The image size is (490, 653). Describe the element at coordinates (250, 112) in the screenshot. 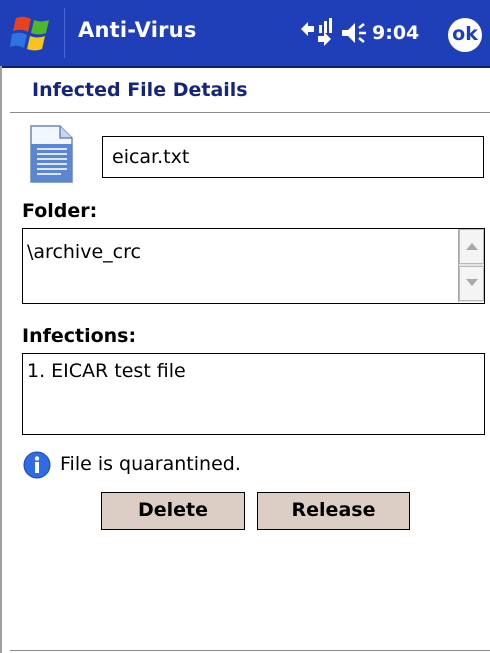

I see `header-divider` at that location.